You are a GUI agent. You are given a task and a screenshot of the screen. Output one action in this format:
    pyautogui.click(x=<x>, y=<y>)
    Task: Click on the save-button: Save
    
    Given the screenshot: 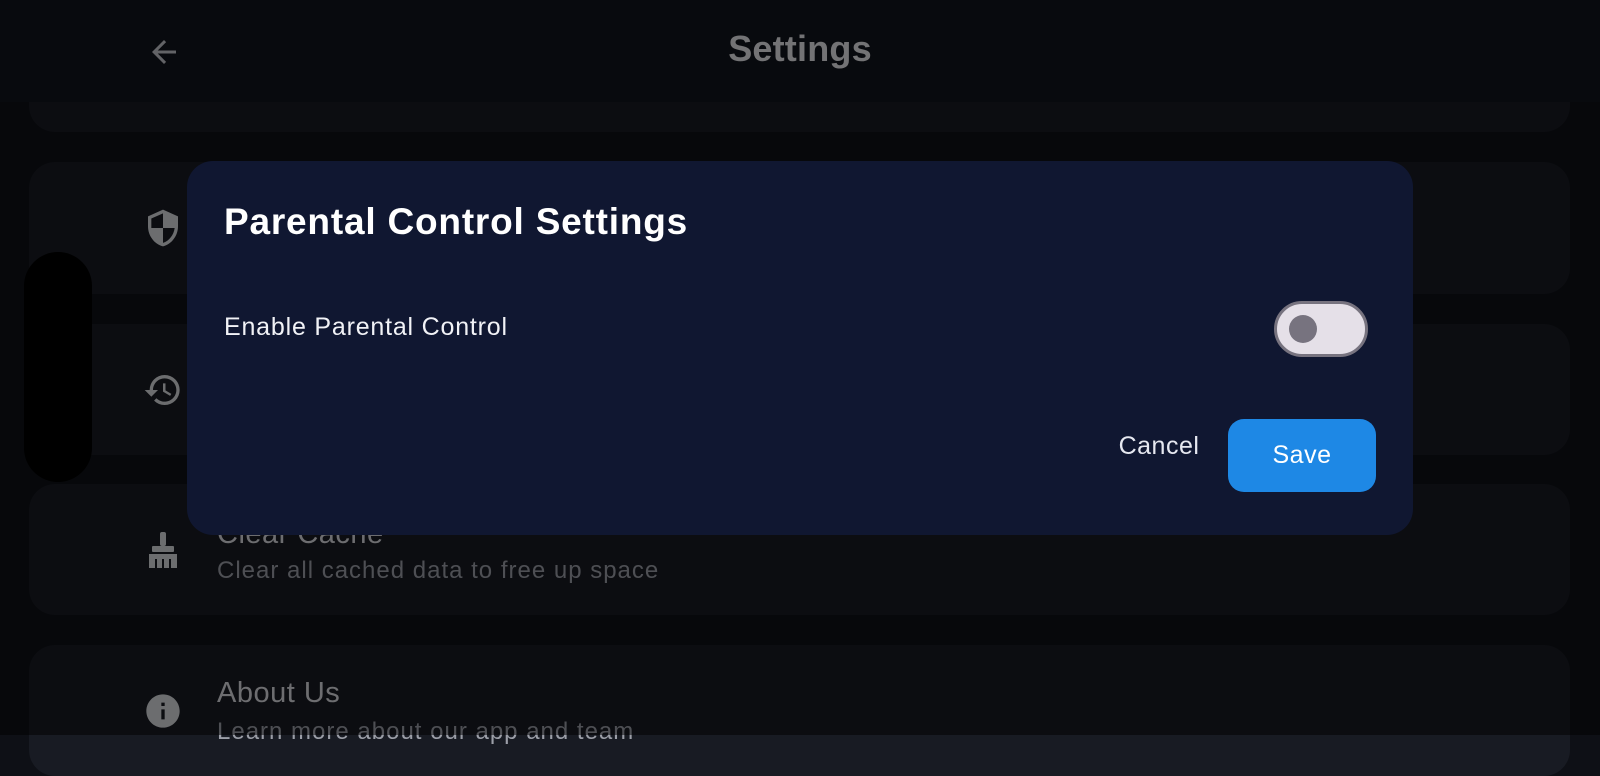 What is the action you would take?
    pyautogui.click(x=1302, y=455)
    